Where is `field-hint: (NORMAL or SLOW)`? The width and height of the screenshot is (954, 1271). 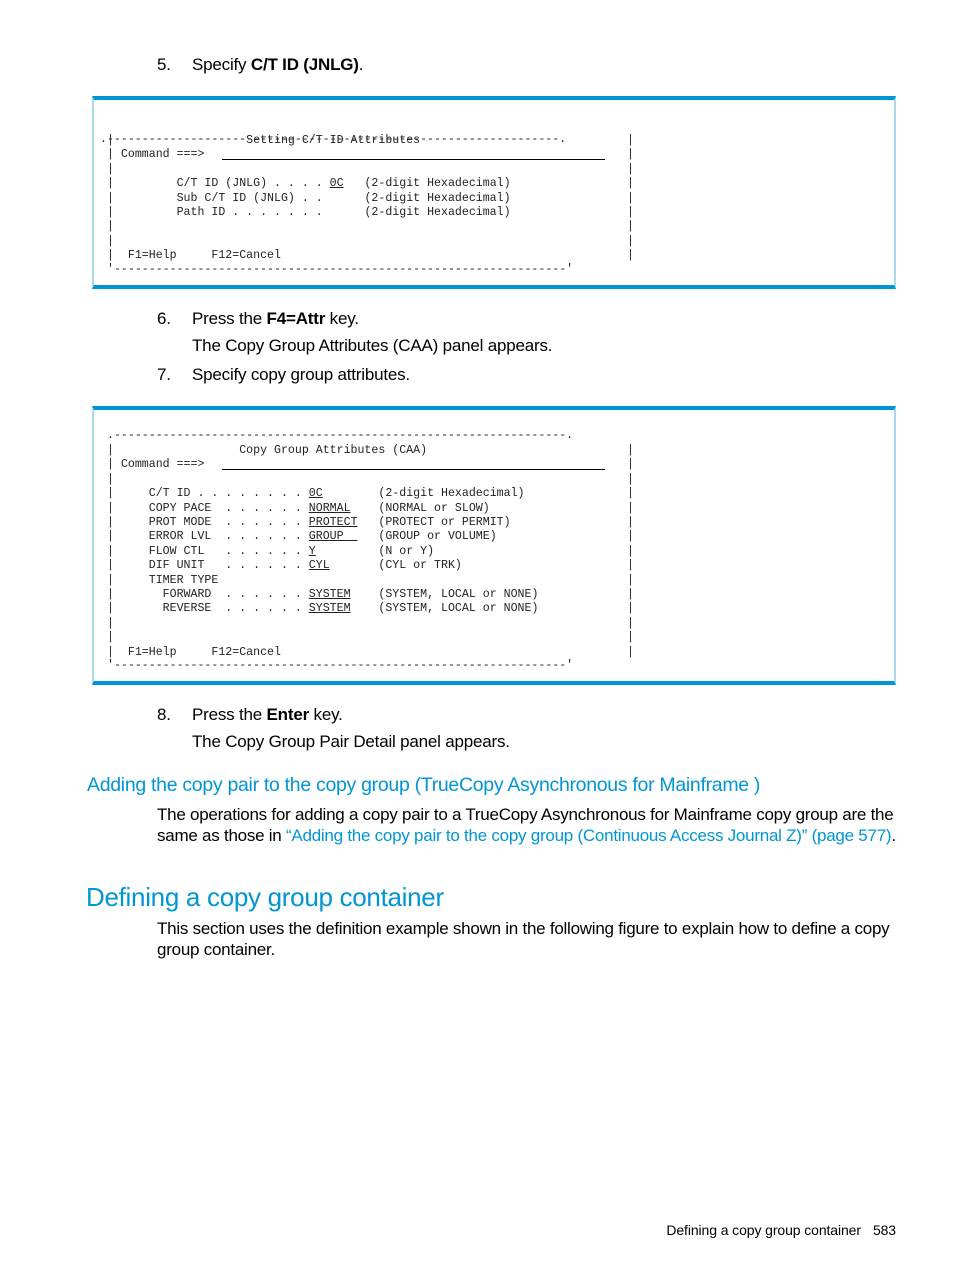
field-hint: (NORMAL or SLOW) is located at coordinates (434, 508).